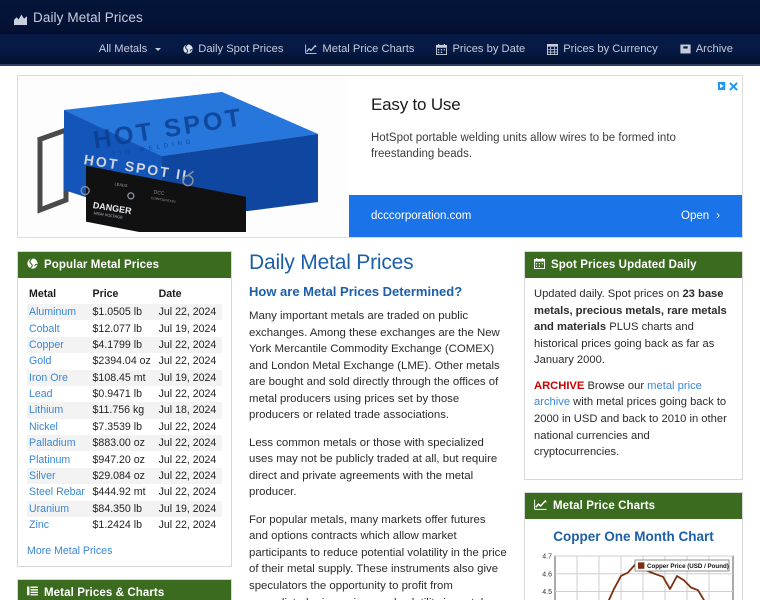 The width and height of the screenshot is (760, 600). I want to click on table-row: Gold $2394.04 oz Jul 22, 2024, so click(124, 361).